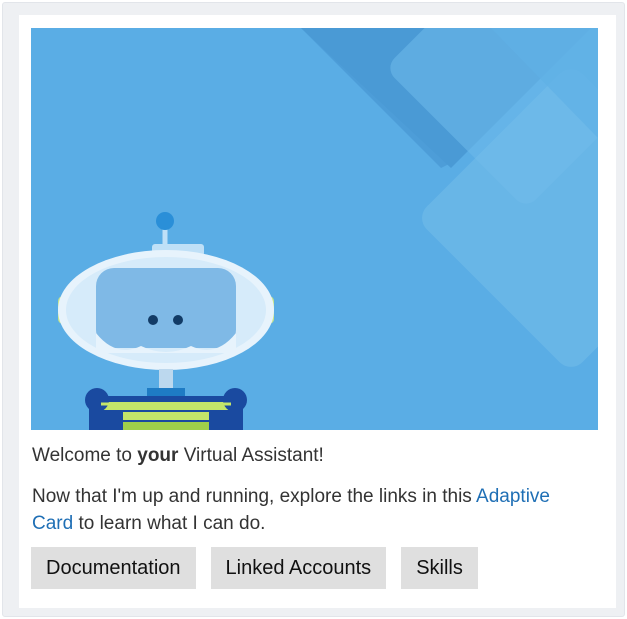 This screenshot has width=627, height=619. Describe the element at coordinates (169, 523) in the screenshot. I see `description-text-end: to learn what I can do.` at that location.